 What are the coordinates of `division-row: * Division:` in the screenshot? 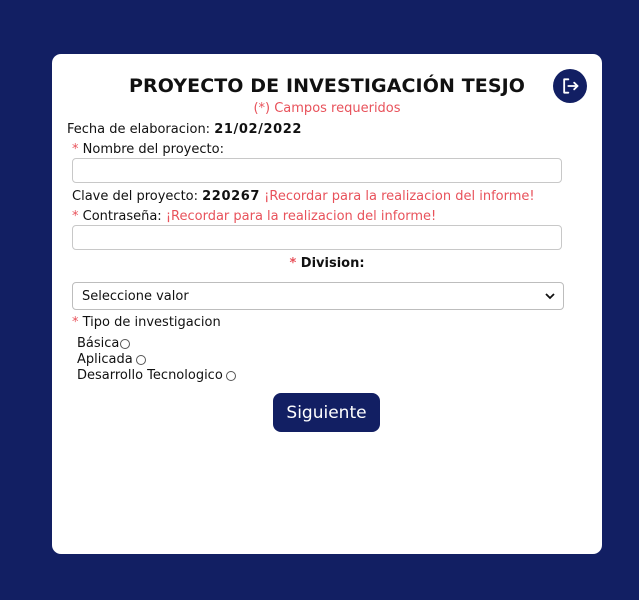 It's located at (327, 263).